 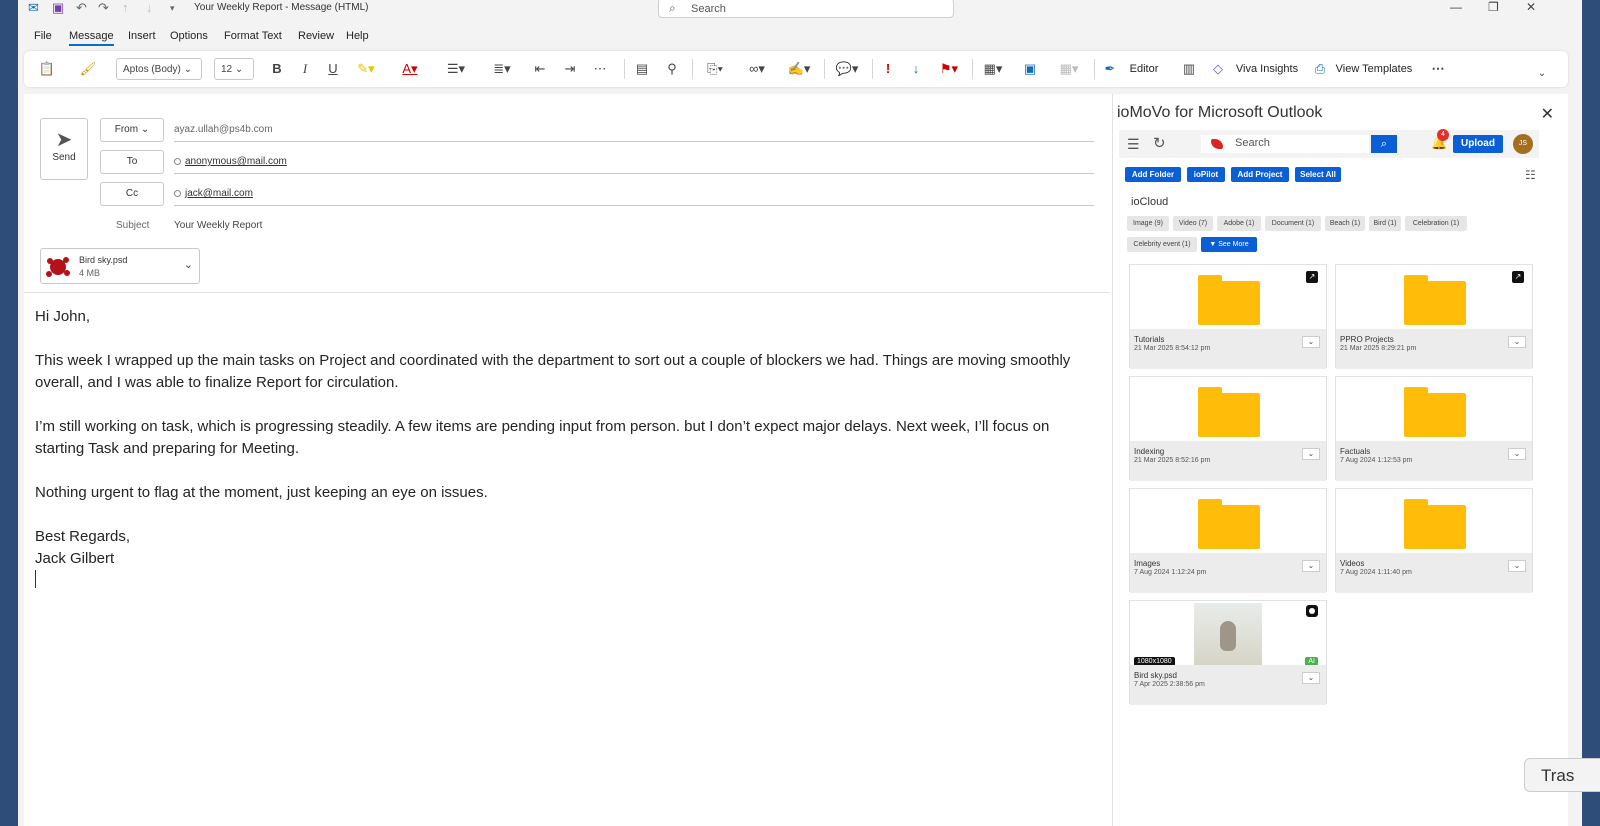 What do you see at coordinates (1531, 7) in the screenshot?
I see `close-window-icon: ✕` at bounding box center [1531, 7].